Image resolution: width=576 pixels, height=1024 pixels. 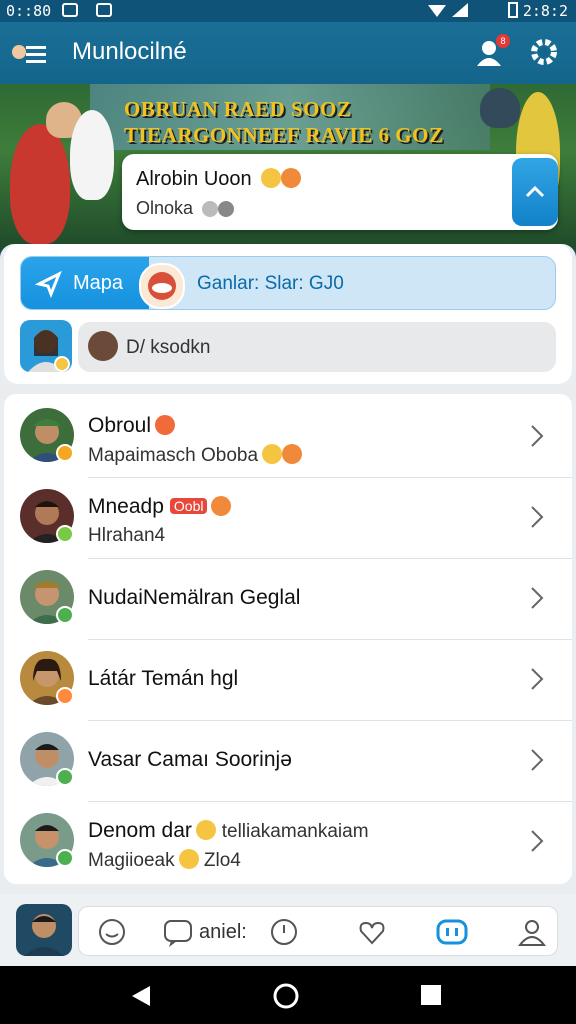 I want to click on map-button: Mapa, so click(x=85, y=283).